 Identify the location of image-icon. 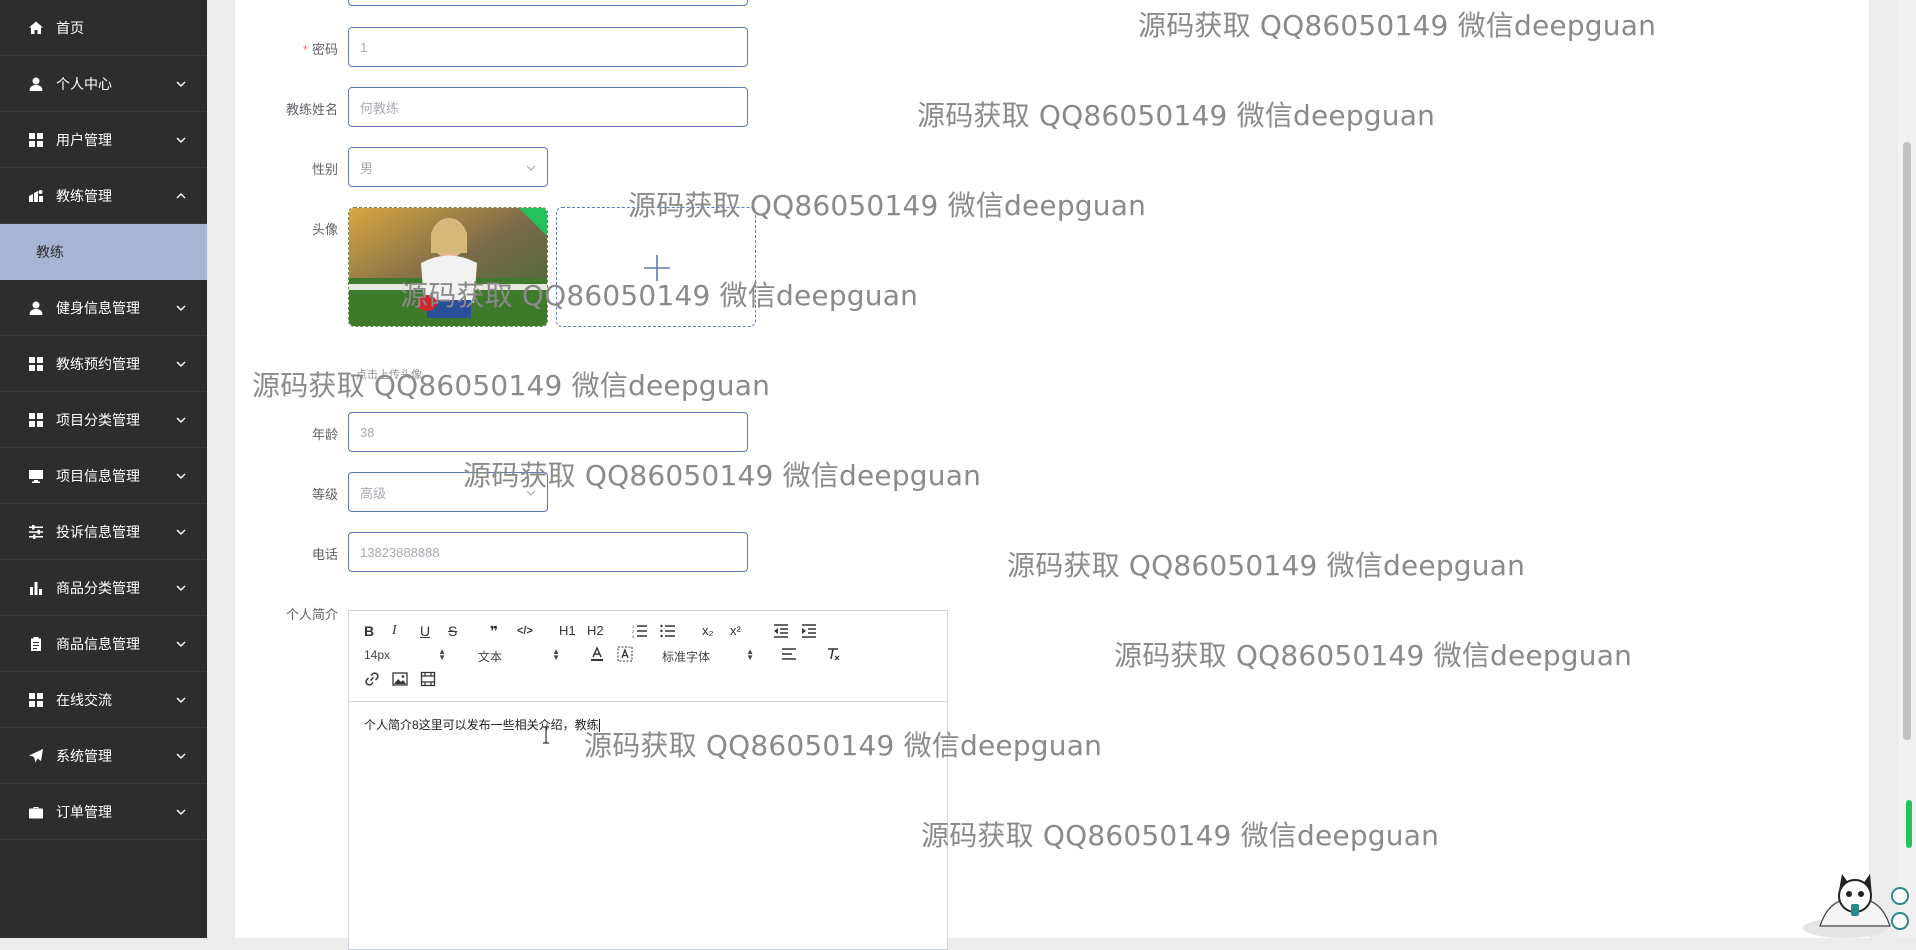
(400, 680).